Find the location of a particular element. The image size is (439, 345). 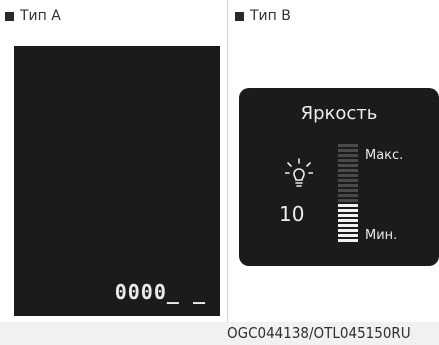

figure-code: OGC044138/OTL045150RU is located at coordinates (319, 333).